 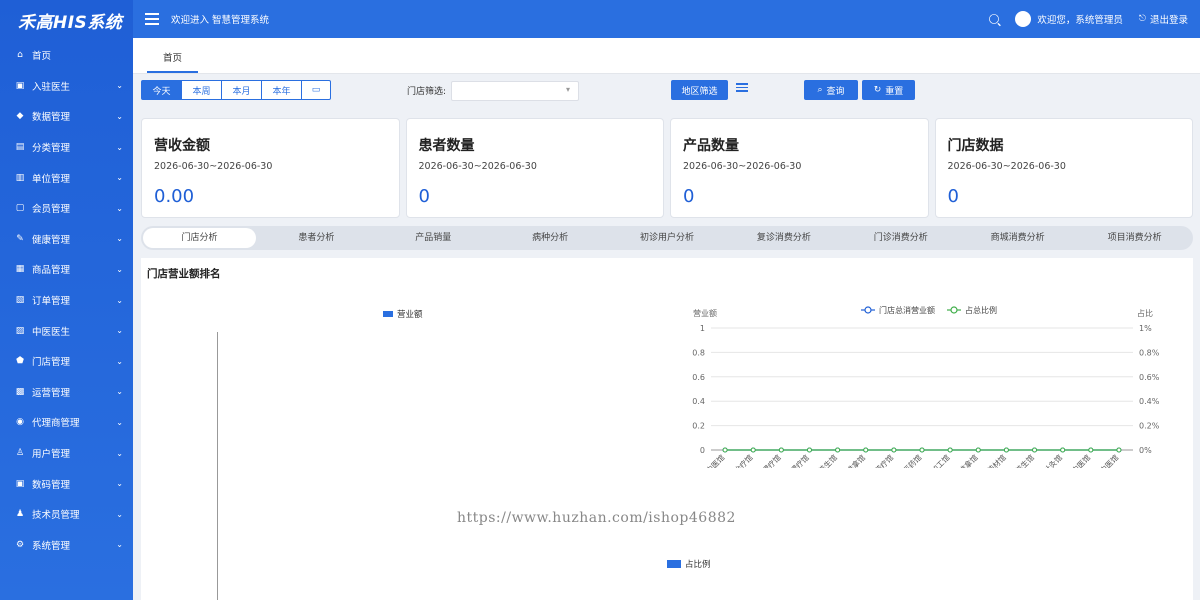 What do you see at coordinates (66, 422) in the screenshot?
I see `sidebar-item: ◉ 代理商管理 ⌄` at bounding box center [66, 422].